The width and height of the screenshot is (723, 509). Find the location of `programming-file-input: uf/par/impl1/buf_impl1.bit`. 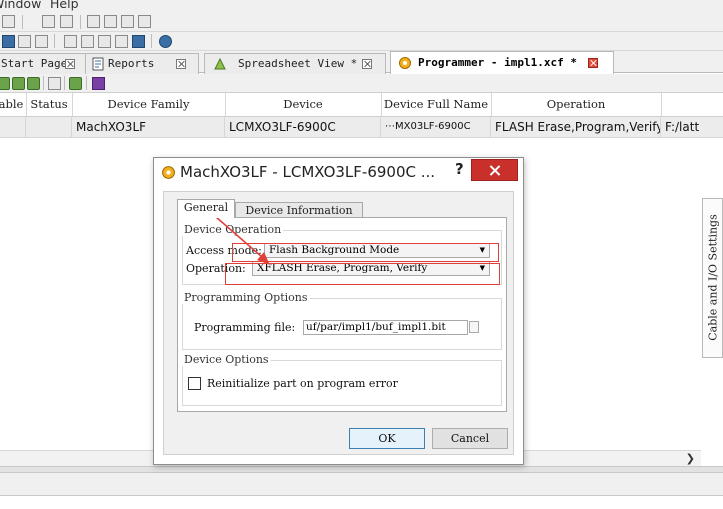

programming-file-input: uf/par/impl1/buf_impl1.bit is located at coordinates (385, 327).